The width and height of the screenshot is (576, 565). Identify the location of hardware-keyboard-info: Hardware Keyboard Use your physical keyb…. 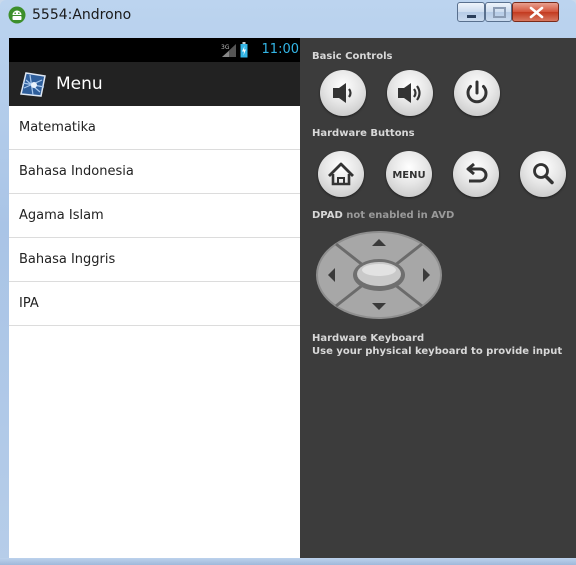
(437, 345).